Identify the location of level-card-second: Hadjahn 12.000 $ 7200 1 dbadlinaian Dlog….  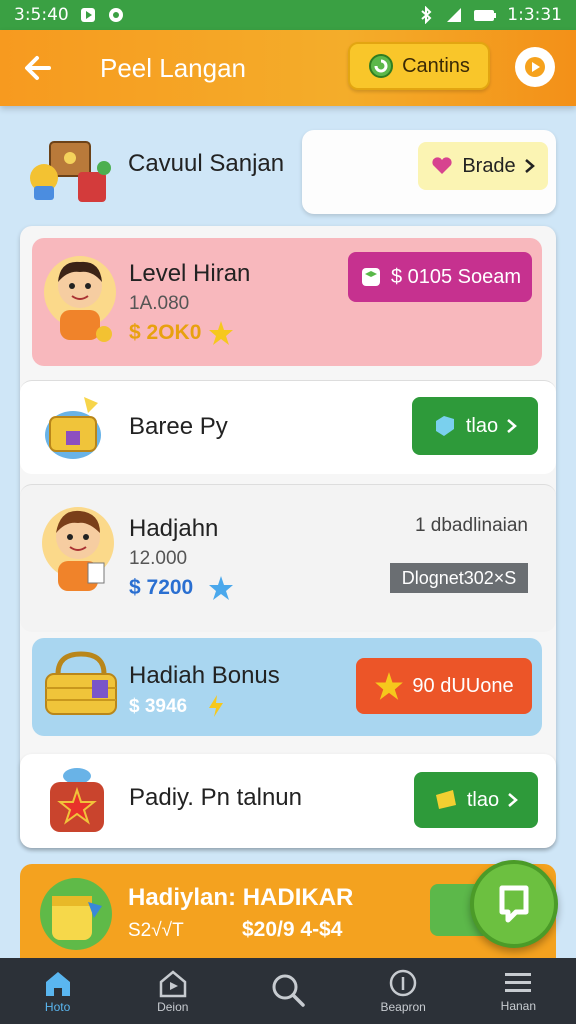
(288, 558).